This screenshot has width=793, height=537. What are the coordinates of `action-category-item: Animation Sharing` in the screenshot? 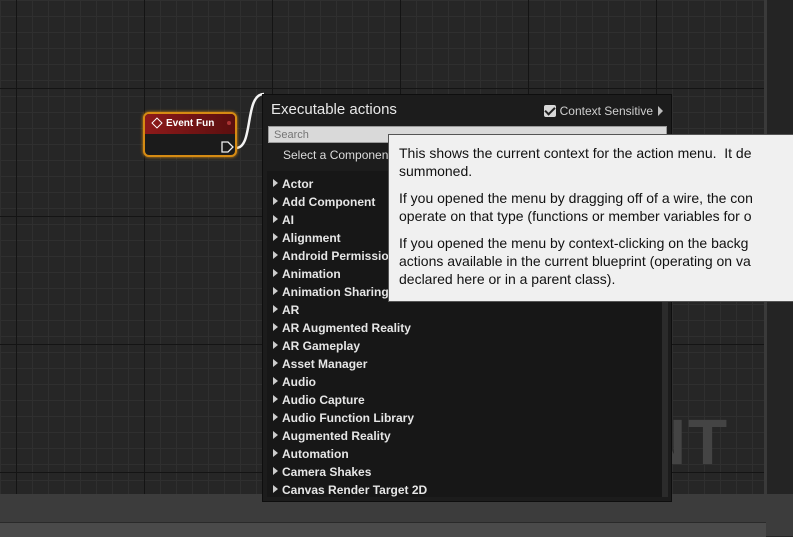 It's located at (331, 292).